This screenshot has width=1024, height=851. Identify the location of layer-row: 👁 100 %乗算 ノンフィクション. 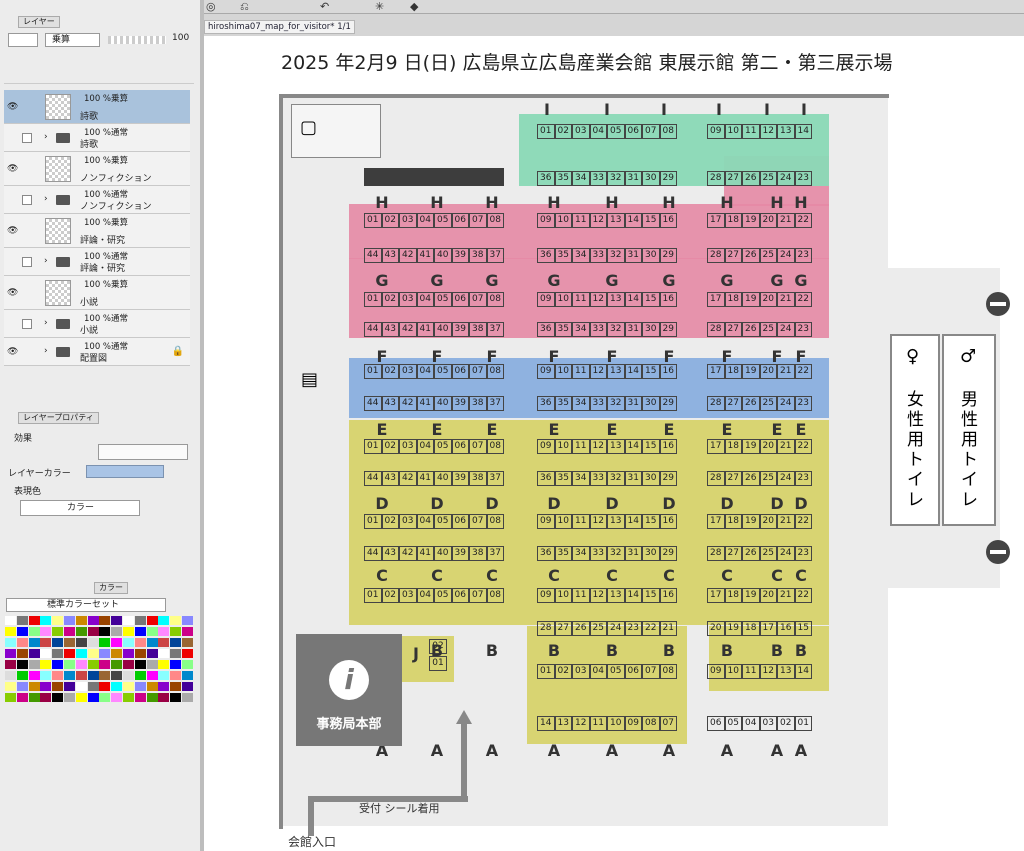
(97, 169).